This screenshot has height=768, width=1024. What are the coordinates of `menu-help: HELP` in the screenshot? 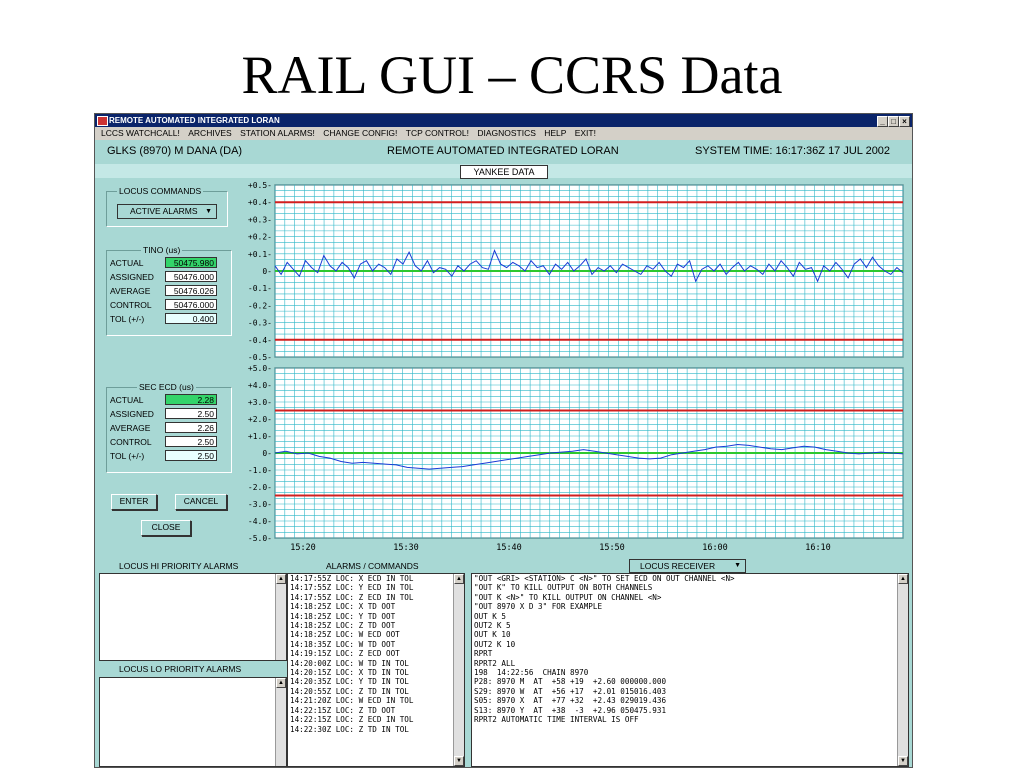 It's located at (555, 133).